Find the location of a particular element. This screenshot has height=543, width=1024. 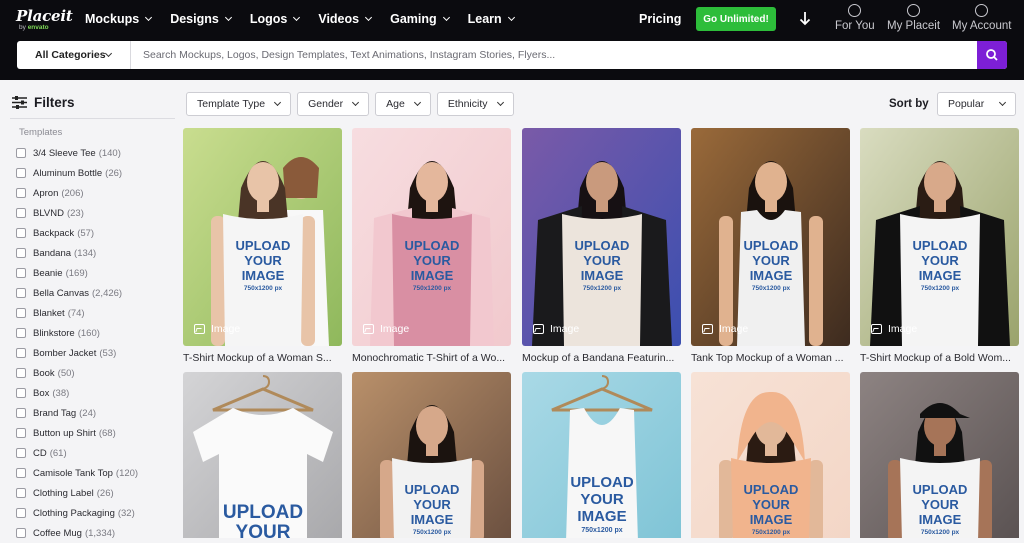

template-filter-item: Apron (206) is located at coordinates (77, 193).